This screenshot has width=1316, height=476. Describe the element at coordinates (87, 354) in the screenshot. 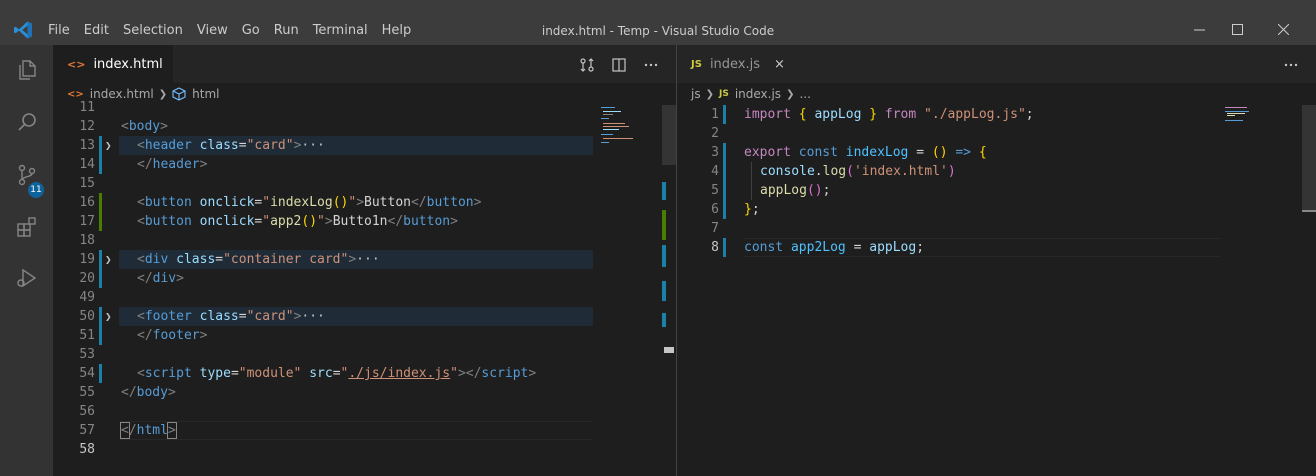

I see `line-number: 53` at that location.